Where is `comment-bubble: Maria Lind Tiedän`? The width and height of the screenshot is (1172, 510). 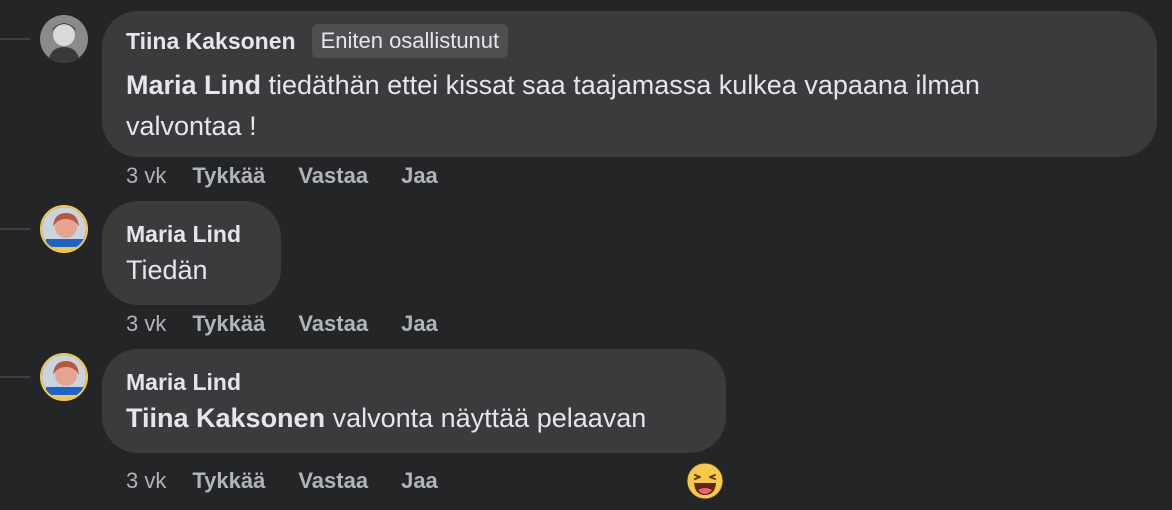 comment-bubble: Maria Lind Tiedän is located at coordinates (191, 253).